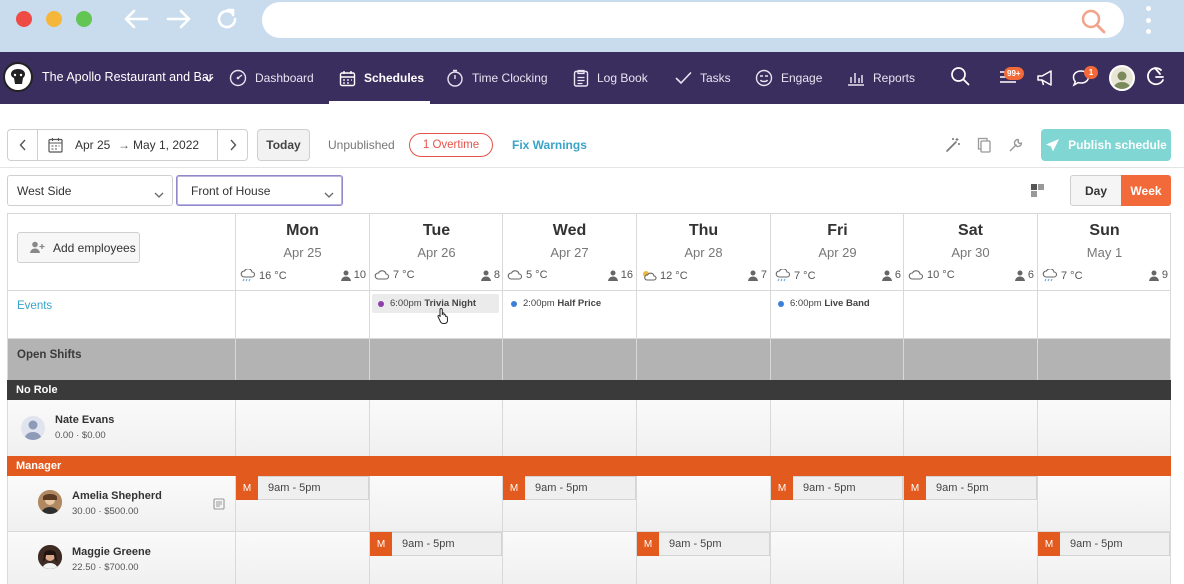  Describe the element at coordinates (1037, 193) in the screenshot. I see `layout-grid-icon` at that location.